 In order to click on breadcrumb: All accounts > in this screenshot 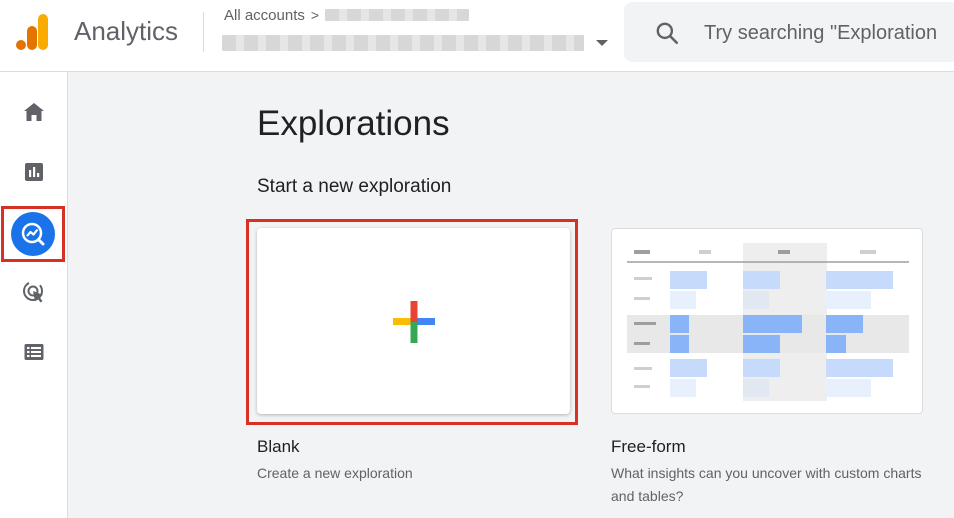, I will do `click(347, 15)`.